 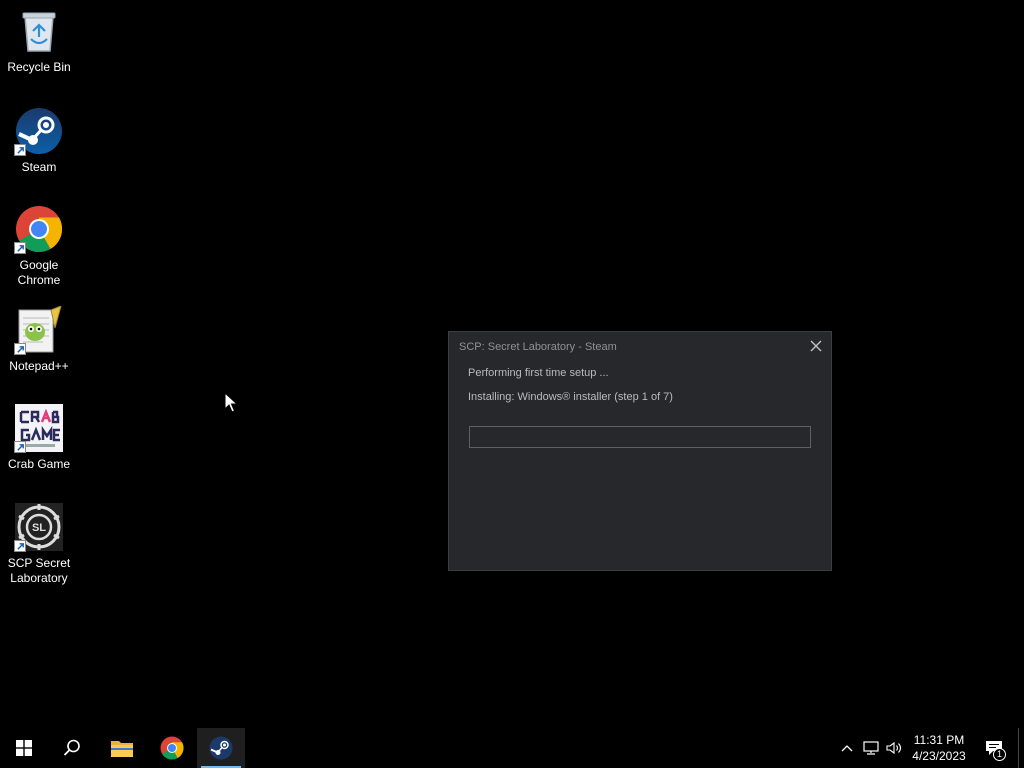 I want to click on mouse-cursor-icon, so click(x=231, y=402).